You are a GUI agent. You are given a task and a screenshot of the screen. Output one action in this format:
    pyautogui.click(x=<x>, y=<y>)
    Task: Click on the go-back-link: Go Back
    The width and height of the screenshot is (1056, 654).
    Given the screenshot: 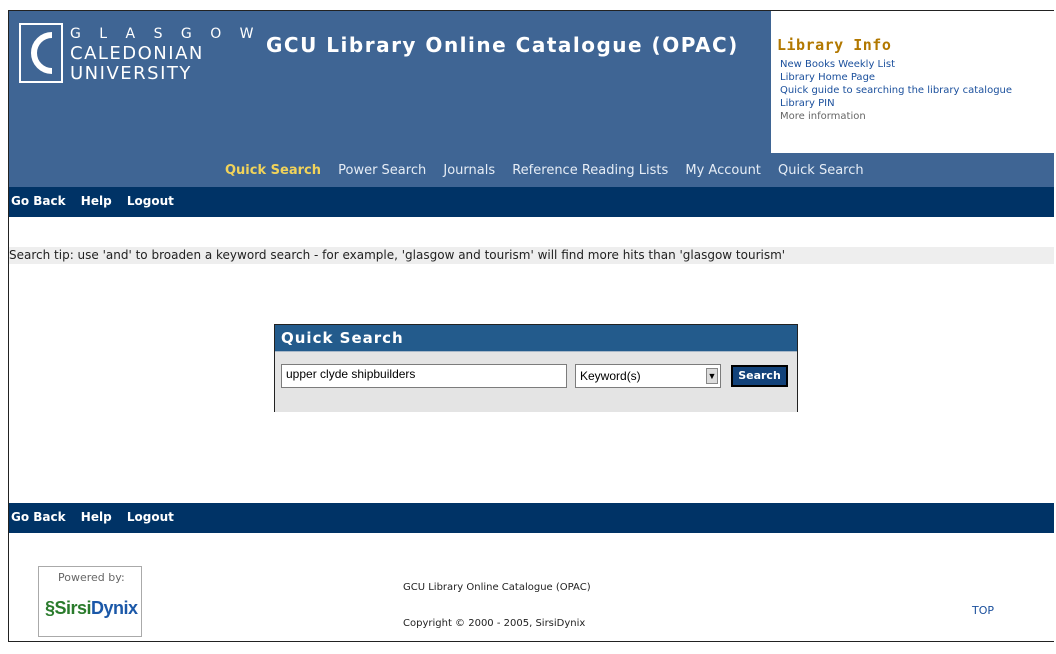 What is the action you would take?
    pyautogui.click(x=38, y=201)
    